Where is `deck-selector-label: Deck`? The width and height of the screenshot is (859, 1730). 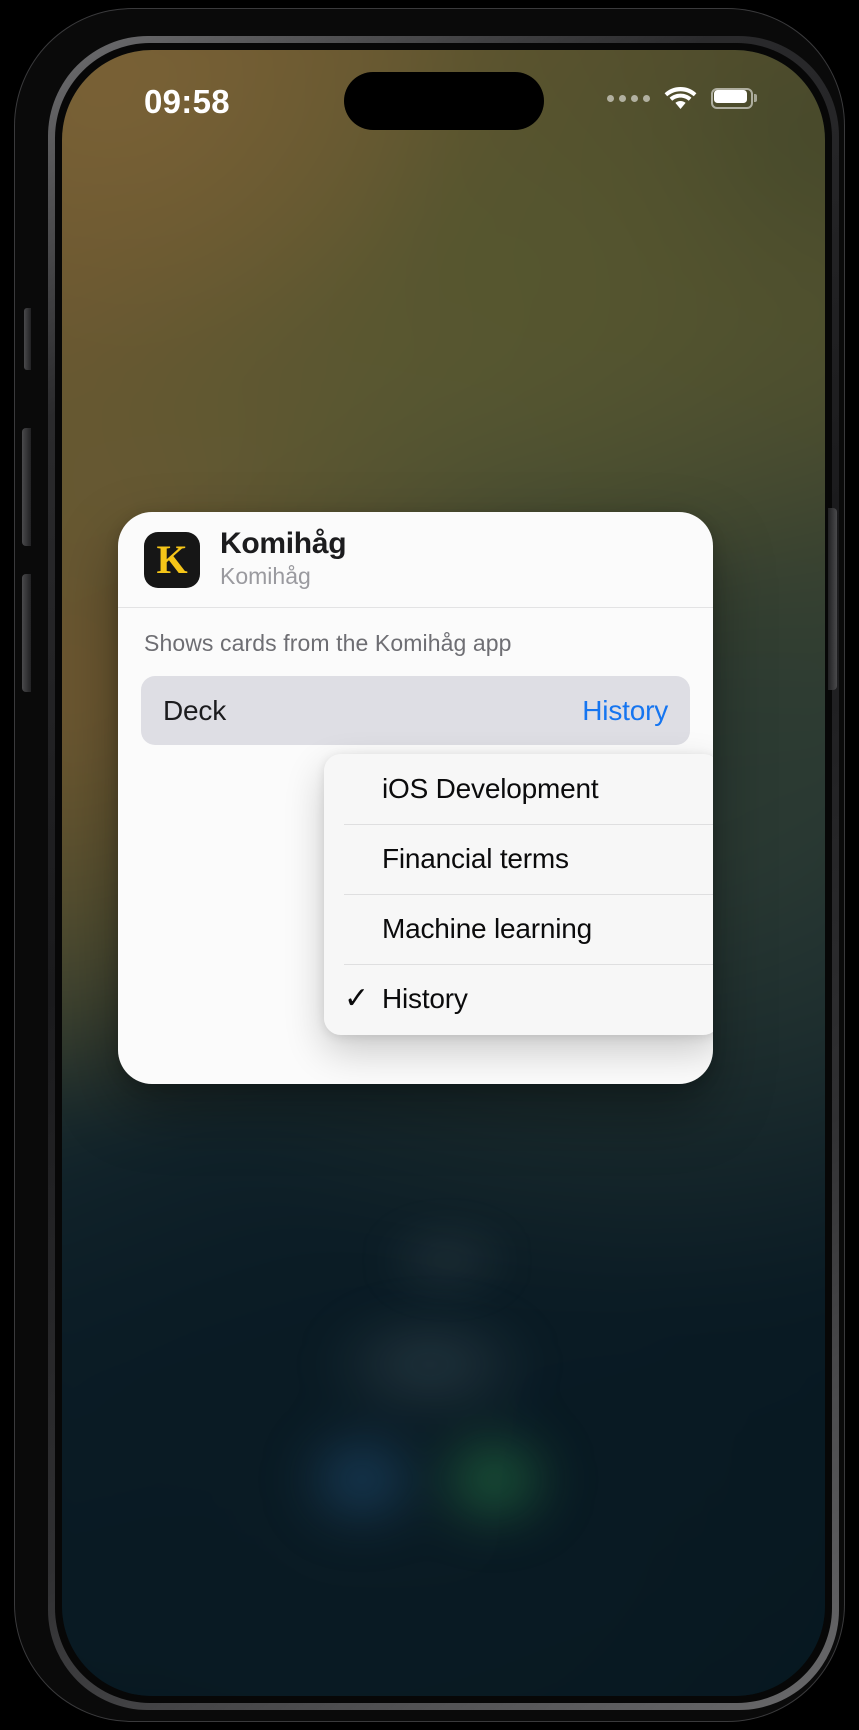
deck-selector-label: Deck is located at coordinates (194, 710).